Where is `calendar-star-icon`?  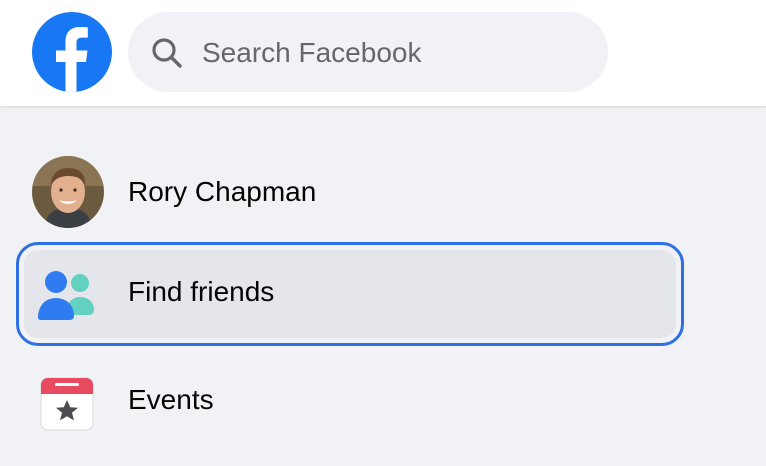 calendar-star-icon is located at coordinates (67, 404).